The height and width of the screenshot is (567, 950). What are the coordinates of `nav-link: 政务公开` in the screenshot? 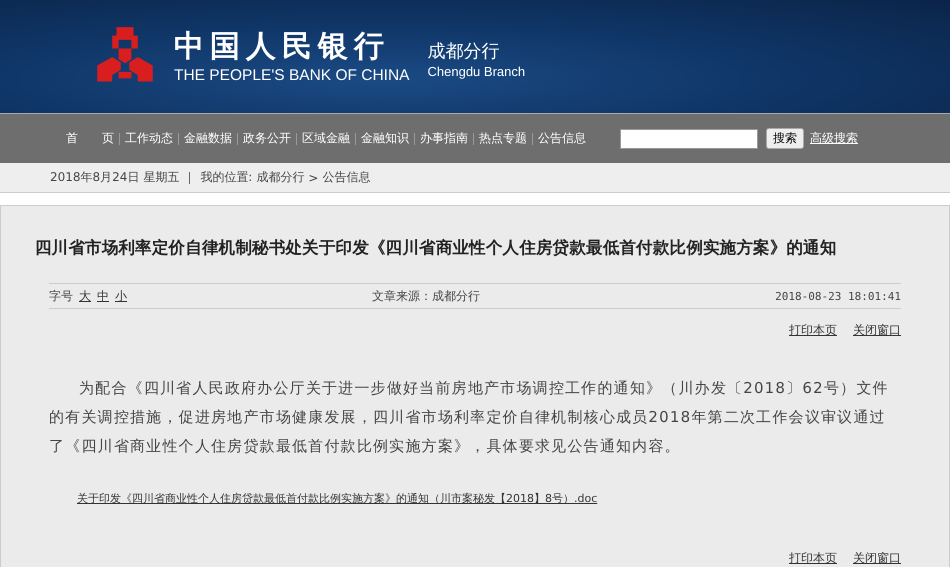 It's located at (267, 138).